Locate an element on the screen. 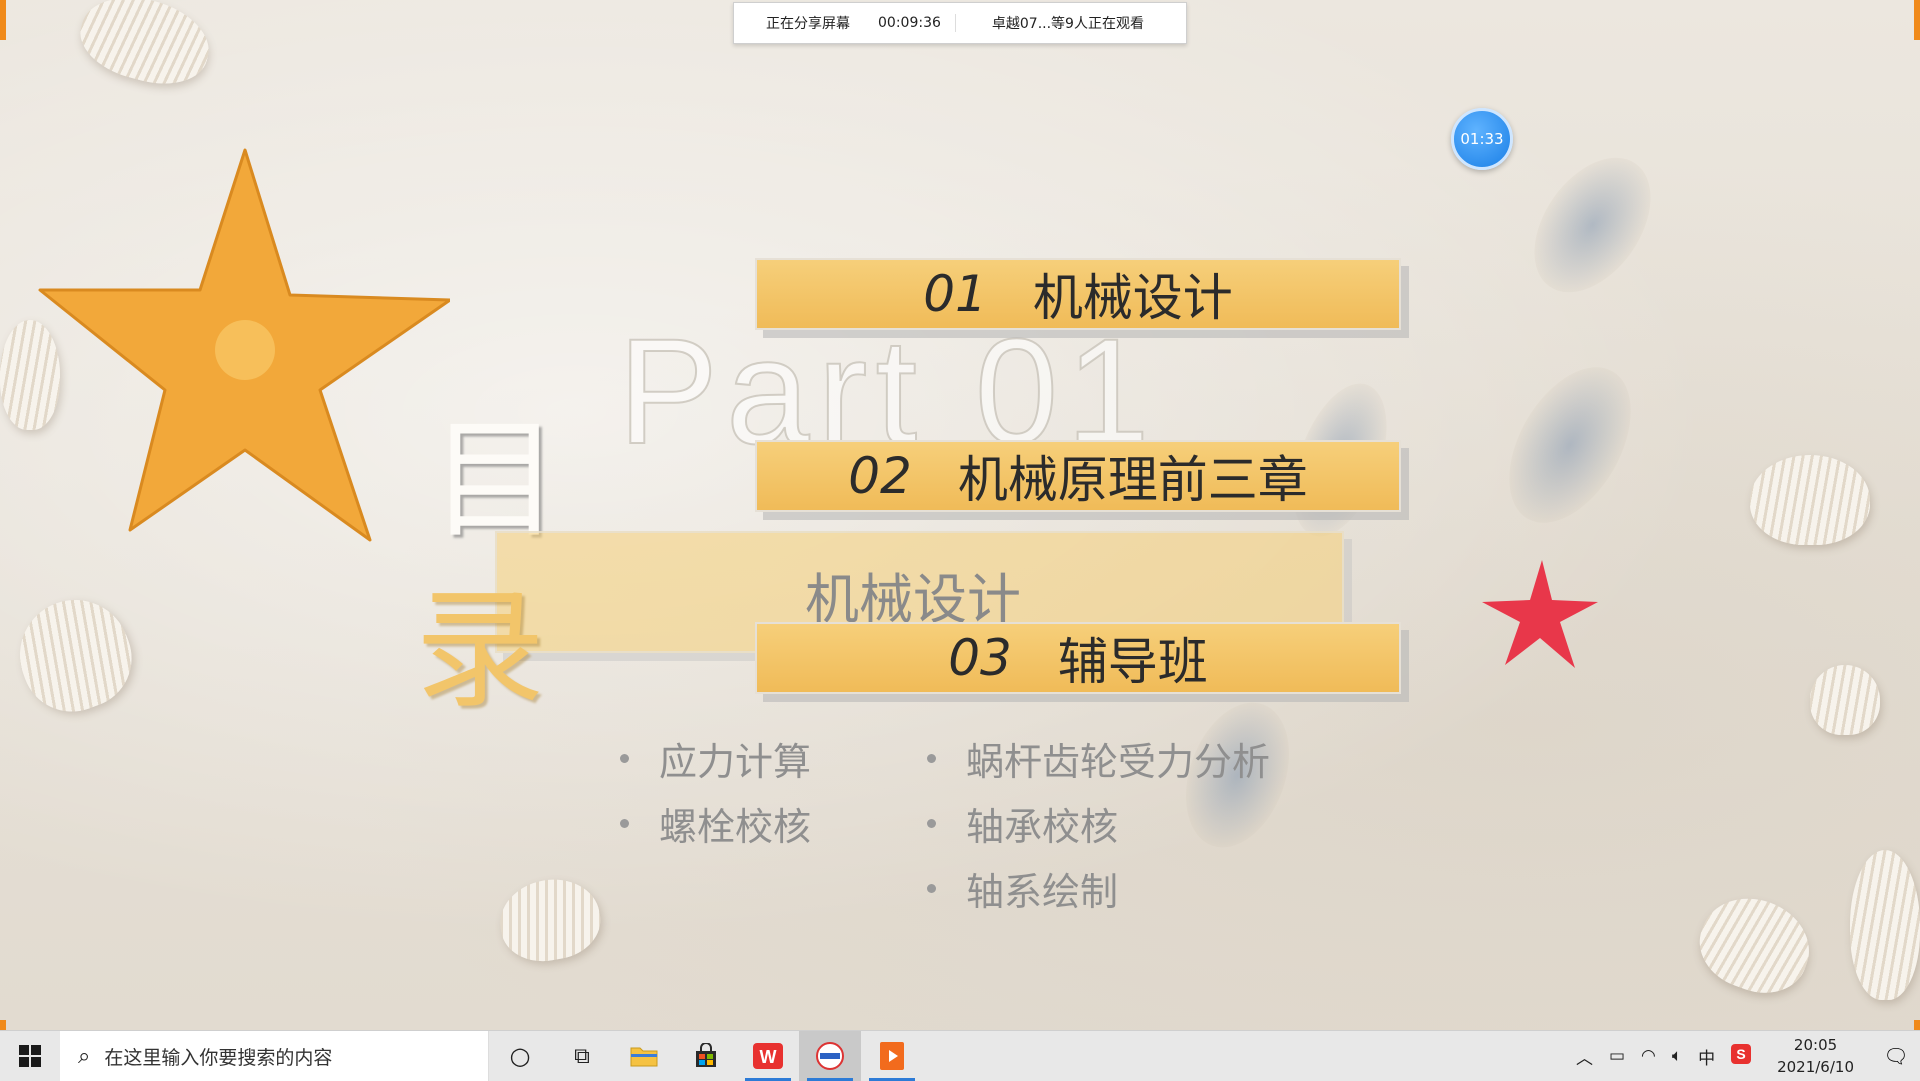  sogou-logo-icon: S is located at coordinates (1741, 1053).